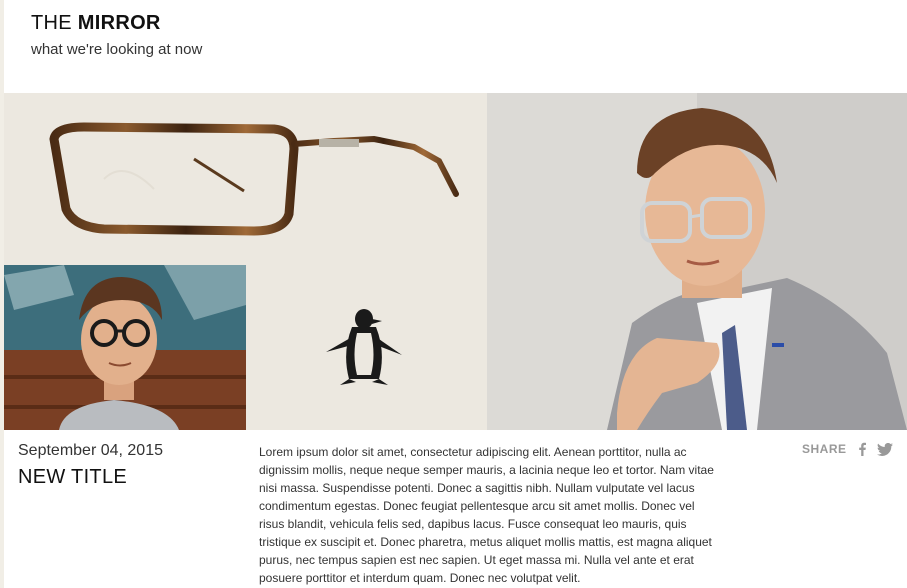 This screenshot has height=588, width=907. Describe the element at coordinates (254, 179) in the screenshot. I see `eyeglasses-image` at that location.